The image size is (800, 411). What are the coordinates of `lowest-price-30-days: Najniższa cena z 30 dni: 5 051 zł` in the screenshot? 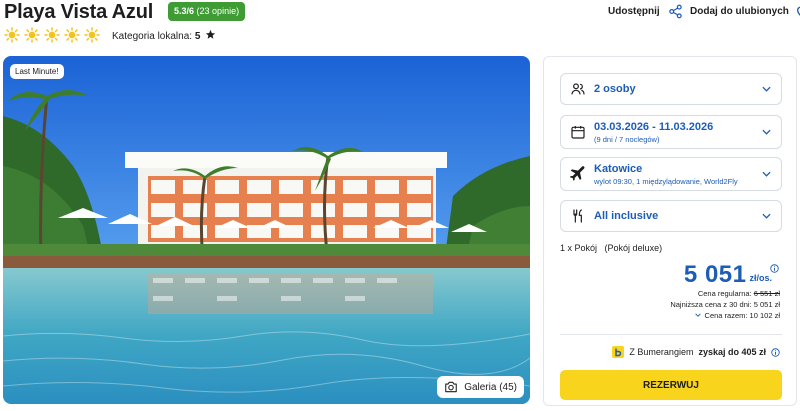 It's located at (725, 304).